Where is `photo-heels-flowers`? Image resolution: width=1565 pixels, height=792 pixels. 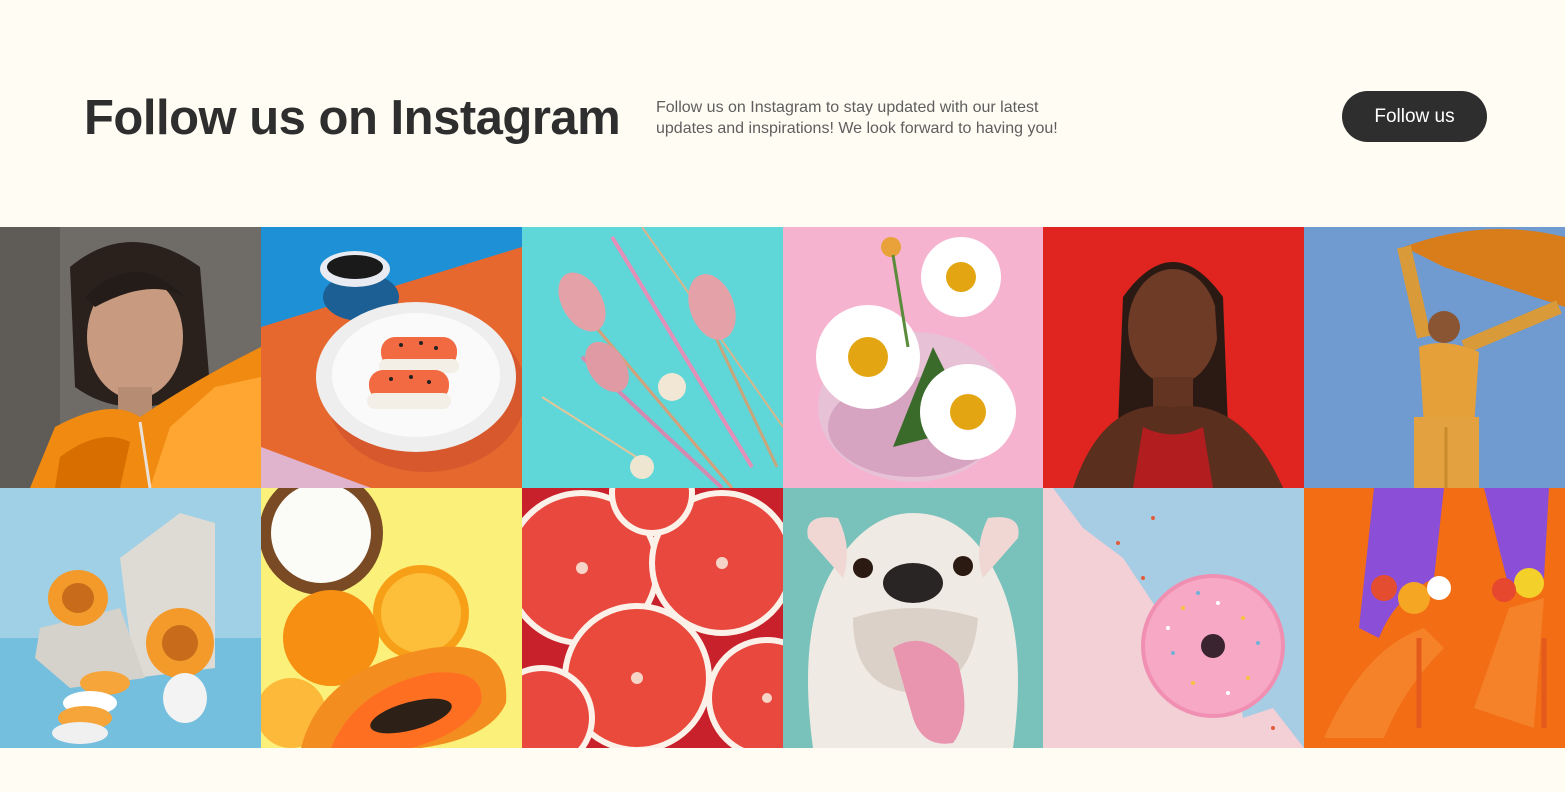
photo-heels-flowers is located at coordinates (1434, 618).